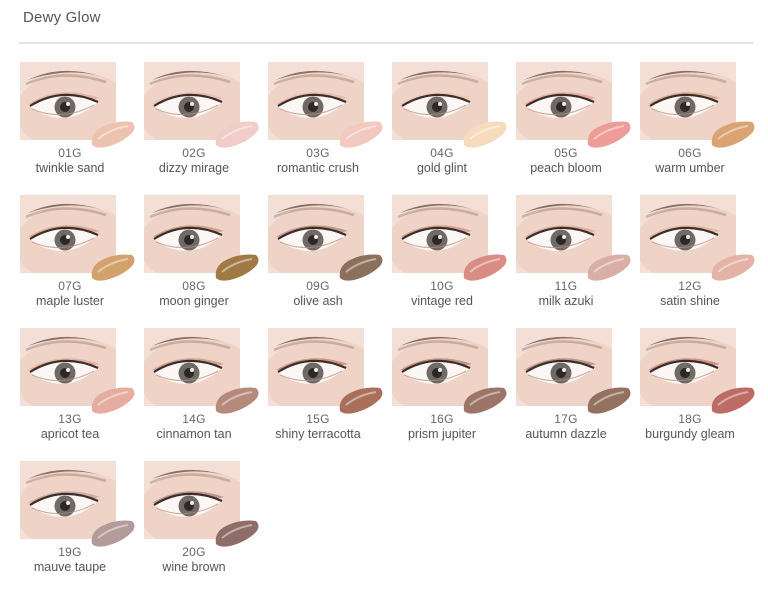 The image size is (768, 601). Describe the element at coordinates (318, 168) in the screenshot. I see `shade-name: romantic crush` at that location.